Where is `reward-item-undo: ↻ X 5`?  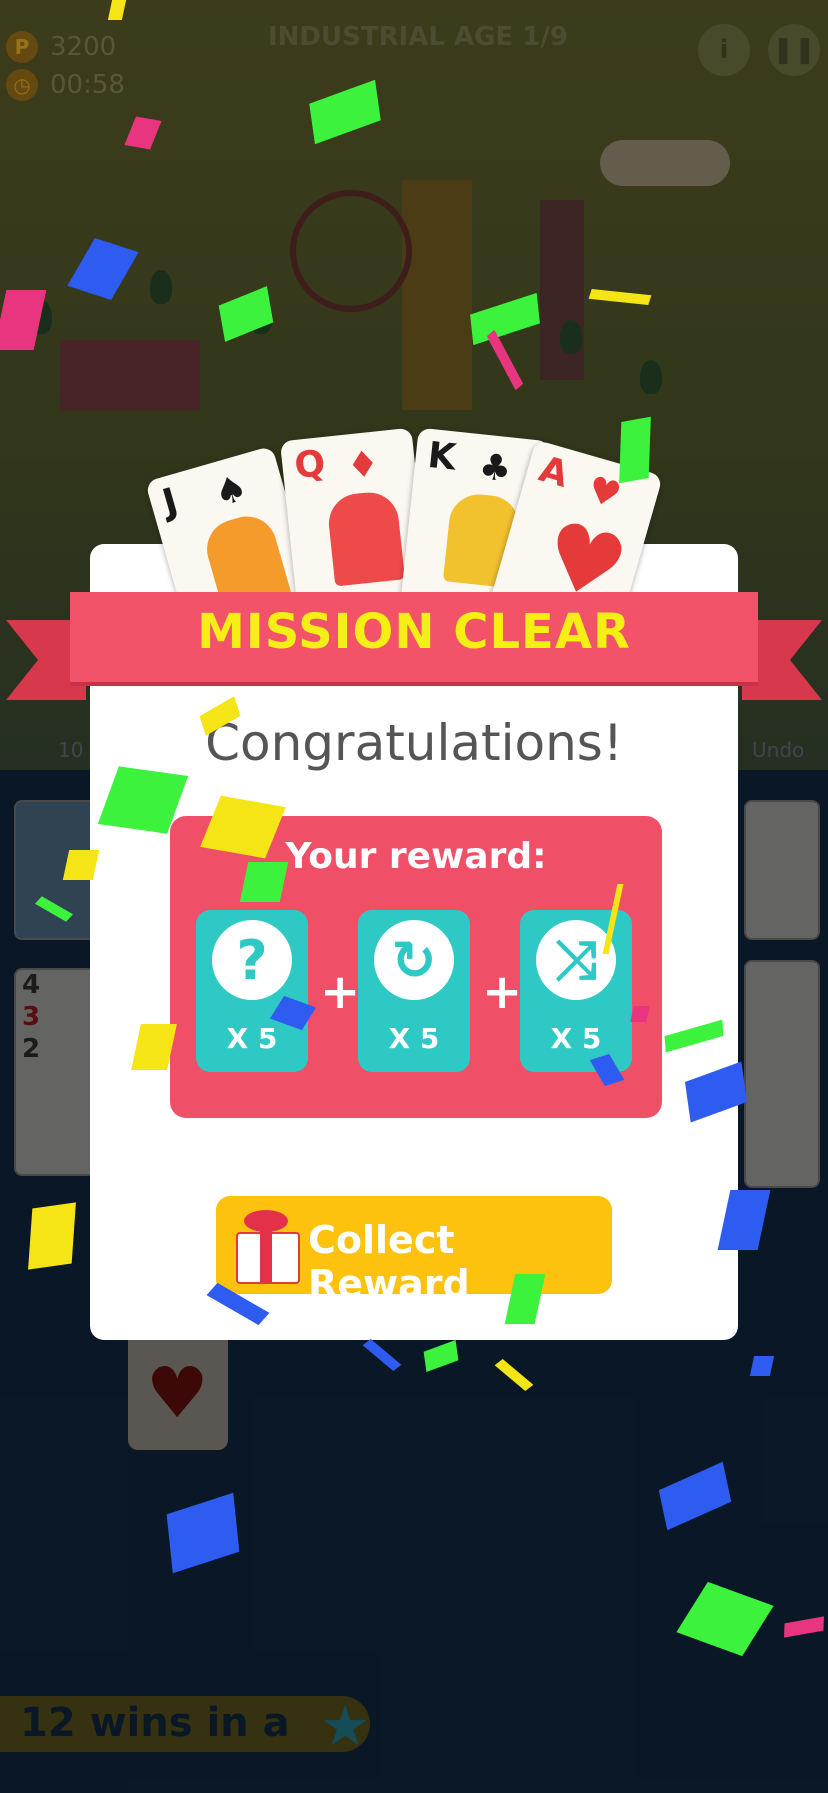
reward-item-undo: ↻ X 5 is located at coordinates (414, 991).